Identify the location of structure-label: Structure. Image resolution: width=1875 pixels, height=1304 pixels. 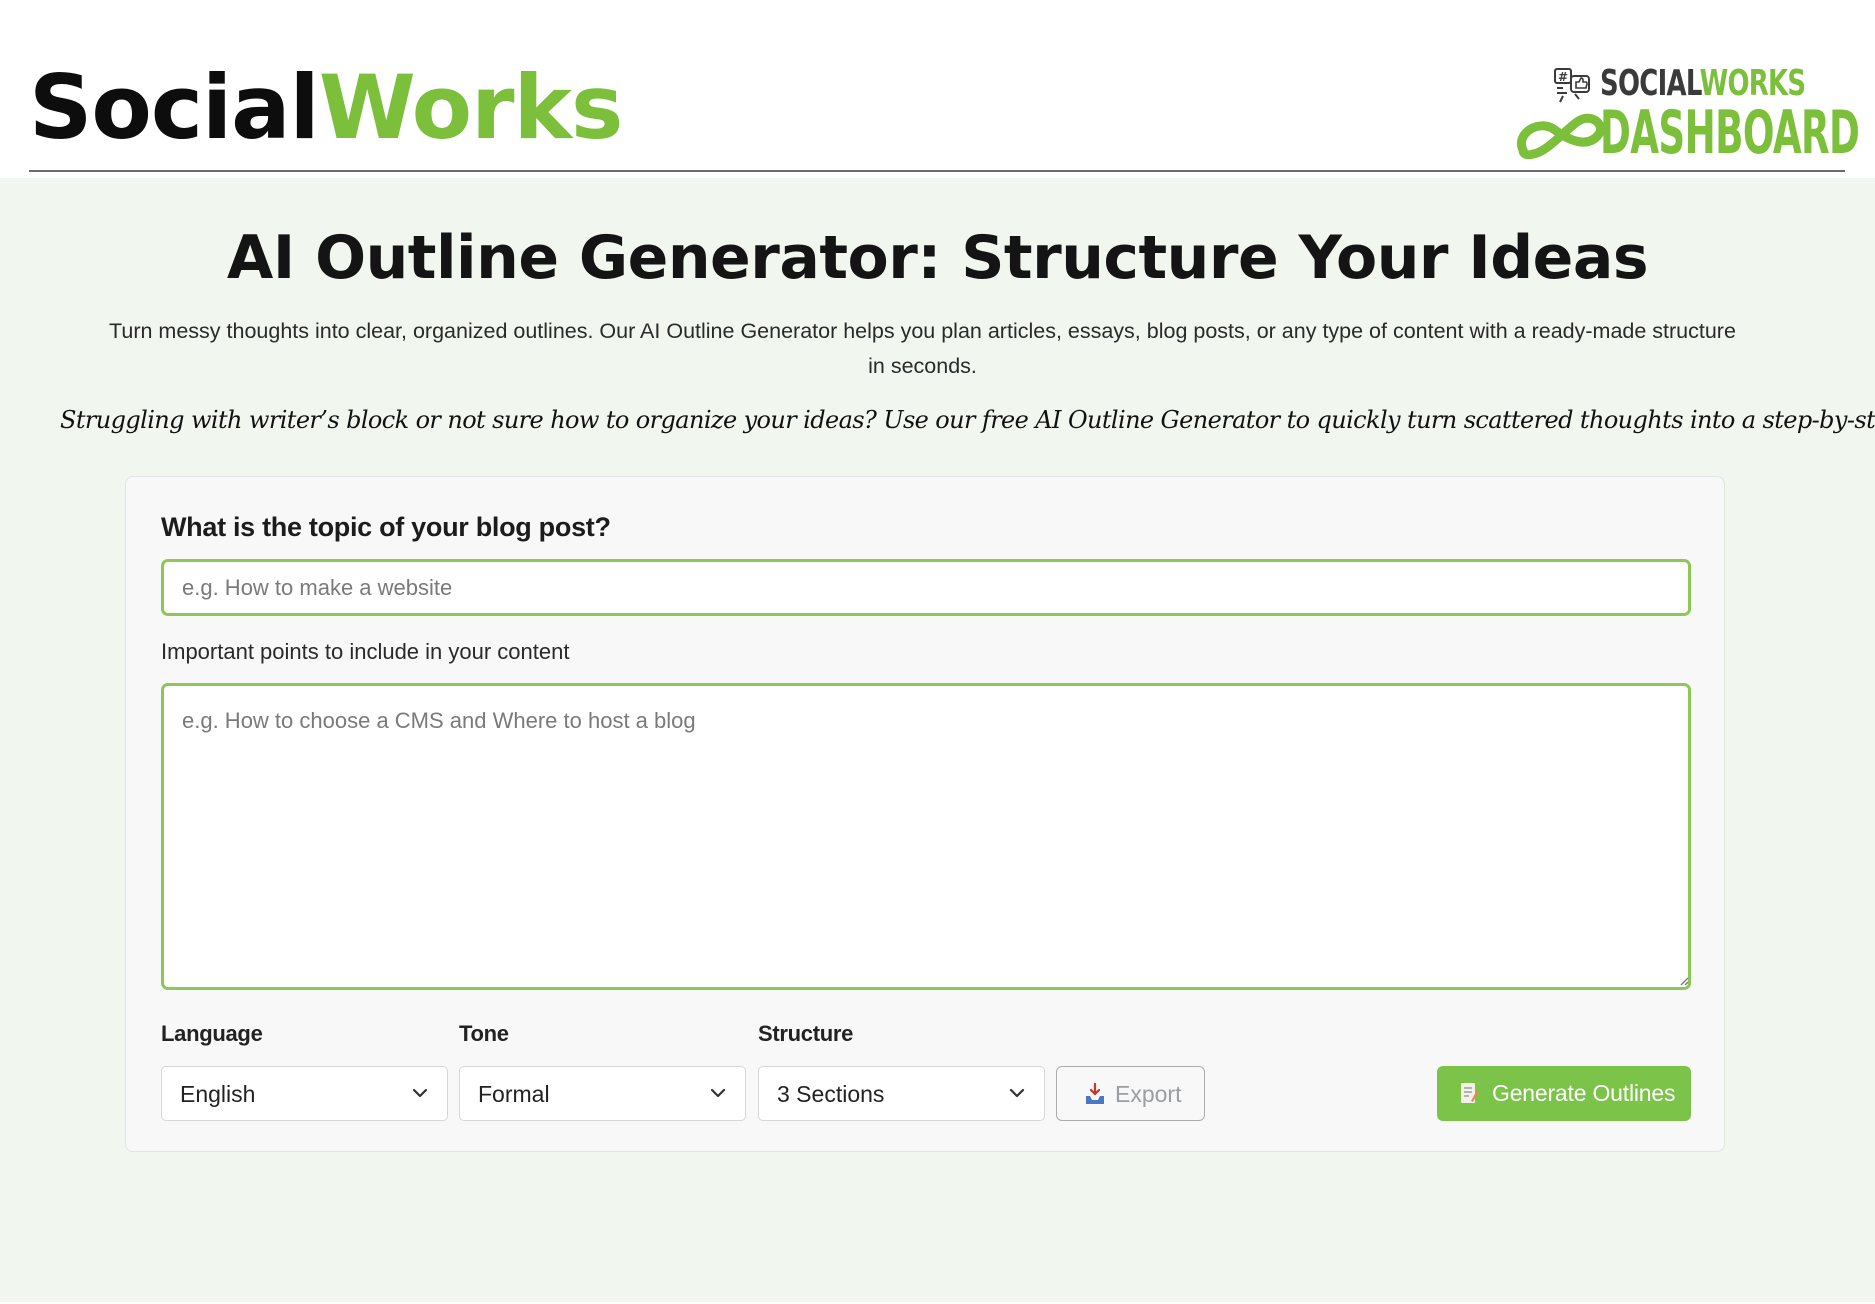
(806, 1033).